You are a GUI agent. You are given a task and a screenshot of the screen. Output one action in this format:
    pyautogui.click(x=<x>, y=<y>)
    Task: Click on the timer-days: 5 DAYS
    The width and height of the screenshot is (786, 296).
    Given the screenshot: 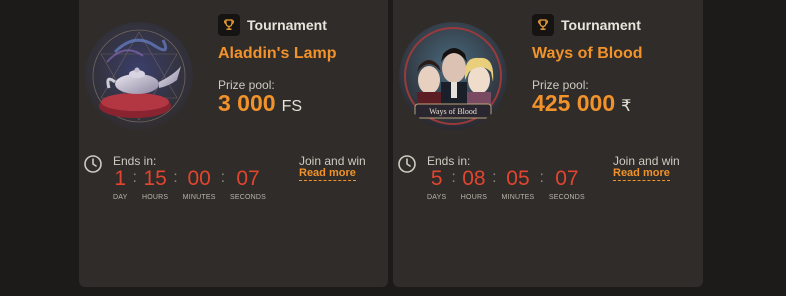 What is the action you would take?
    pyautogui.click(x=436, y=184)
    